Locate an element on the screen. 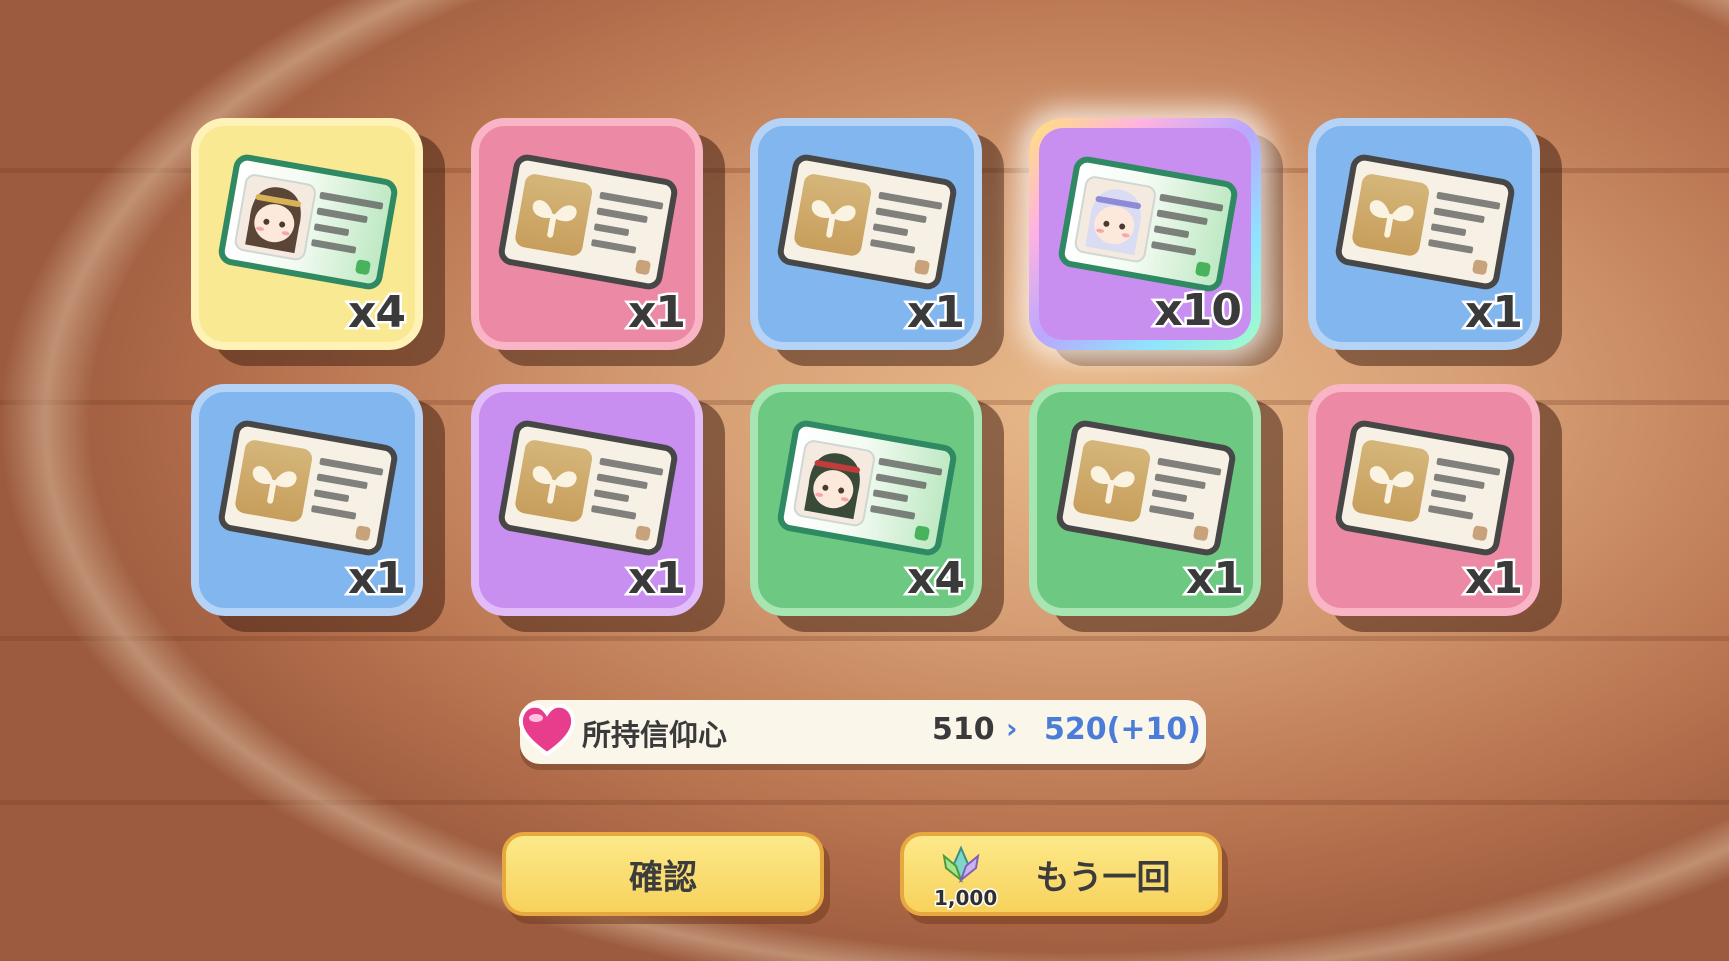 This screenshot has height=961, width=1729. character-silver-hair-icon is located at coordinates (1115, 219).